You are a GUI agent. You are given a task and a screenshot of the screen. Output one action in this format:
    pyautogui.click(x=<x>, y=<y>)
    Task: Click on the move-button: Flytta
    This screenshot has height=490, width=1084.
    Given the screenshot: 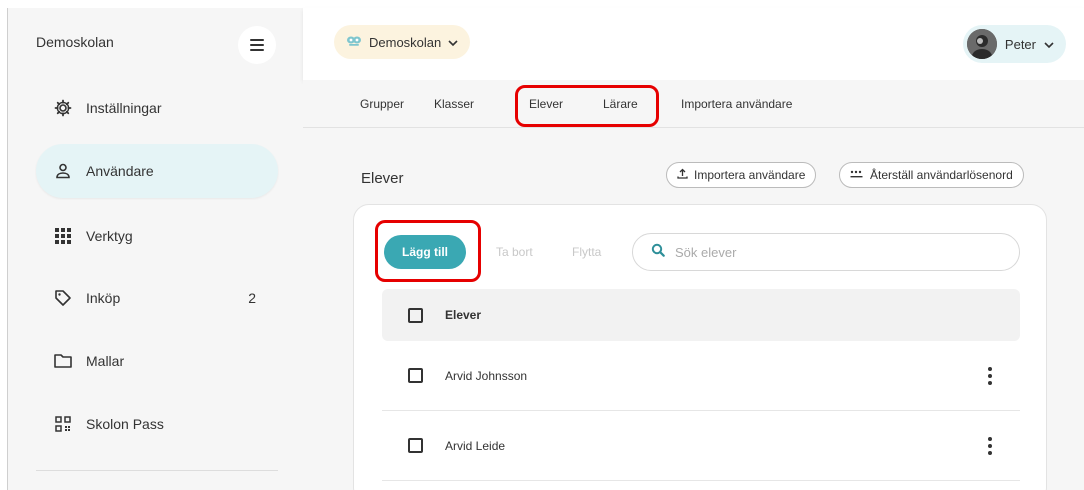 What is the action you would take?
    pyautogui.click(x=586, y=252)
    